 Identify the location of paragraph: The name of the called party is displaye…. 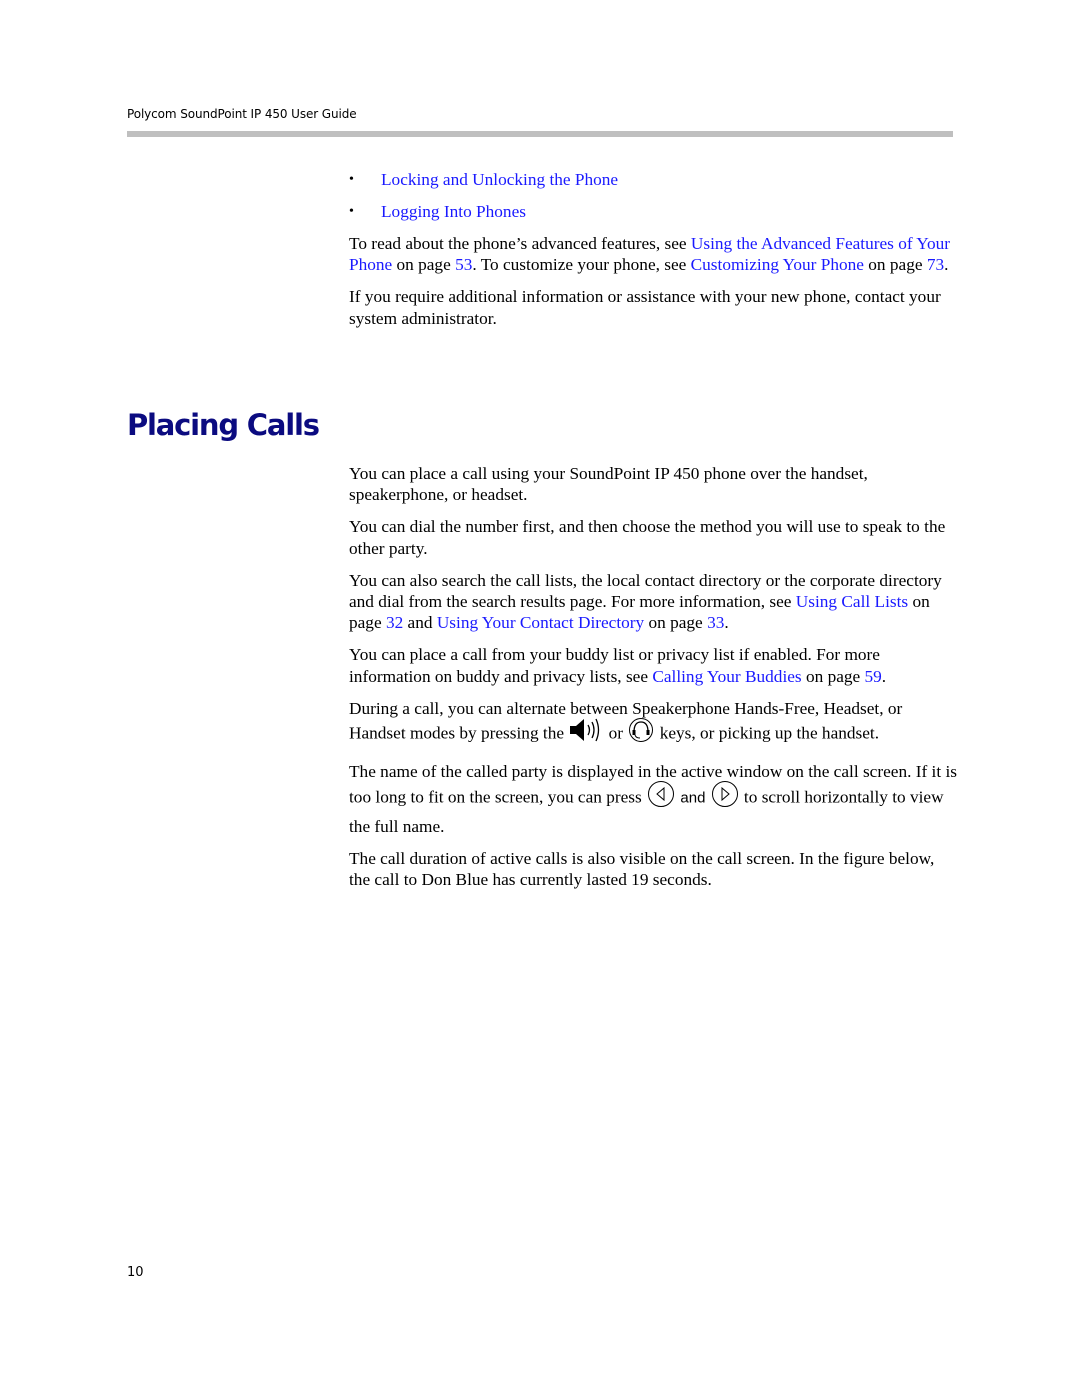
(653, 799).